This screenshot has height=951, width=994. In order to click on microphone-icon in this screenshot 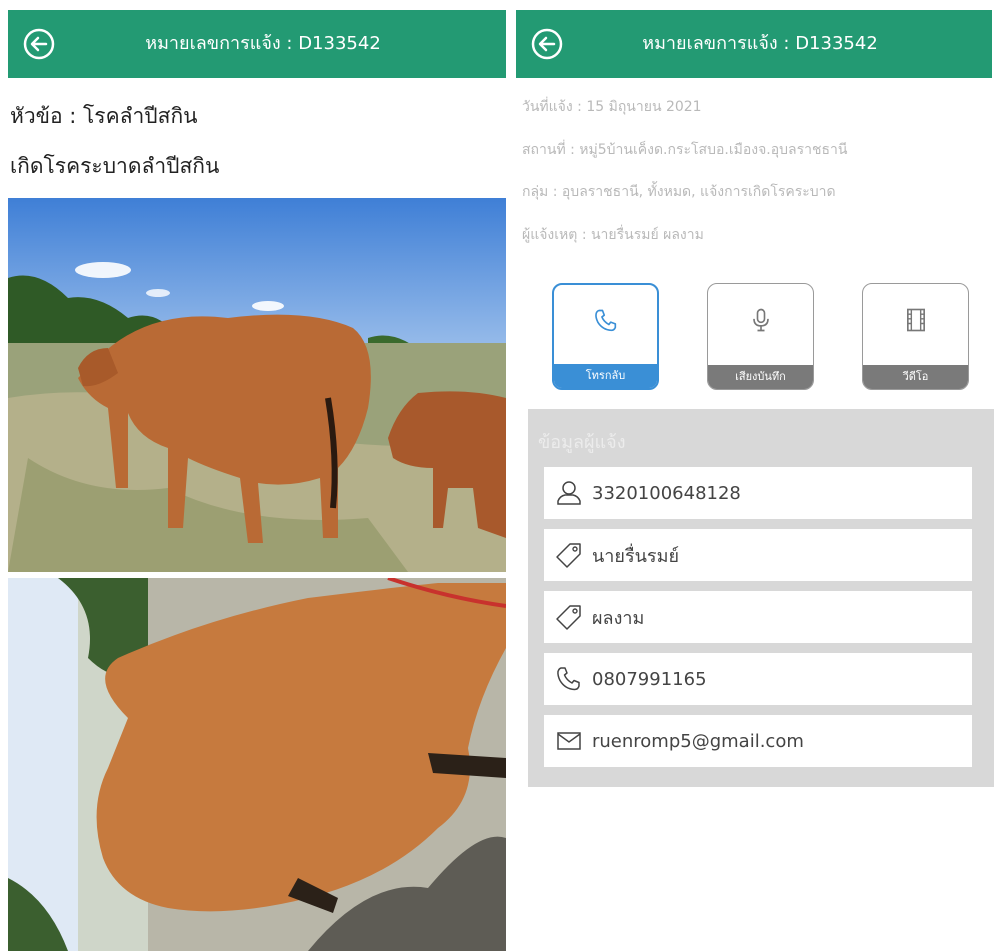, I will do `click(760, 323)`.